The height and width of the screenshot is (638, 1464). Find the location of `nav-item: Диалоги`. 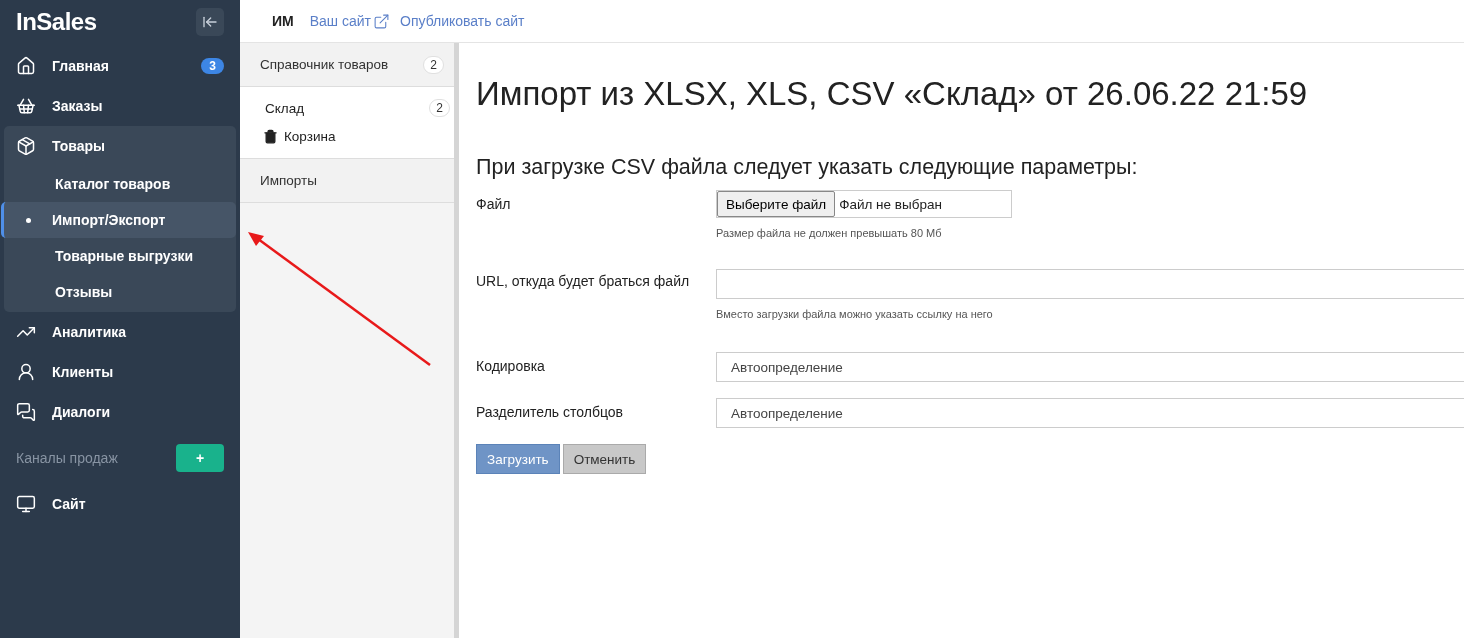

nav-item: Диалоги is located at coordinates (120, 412).